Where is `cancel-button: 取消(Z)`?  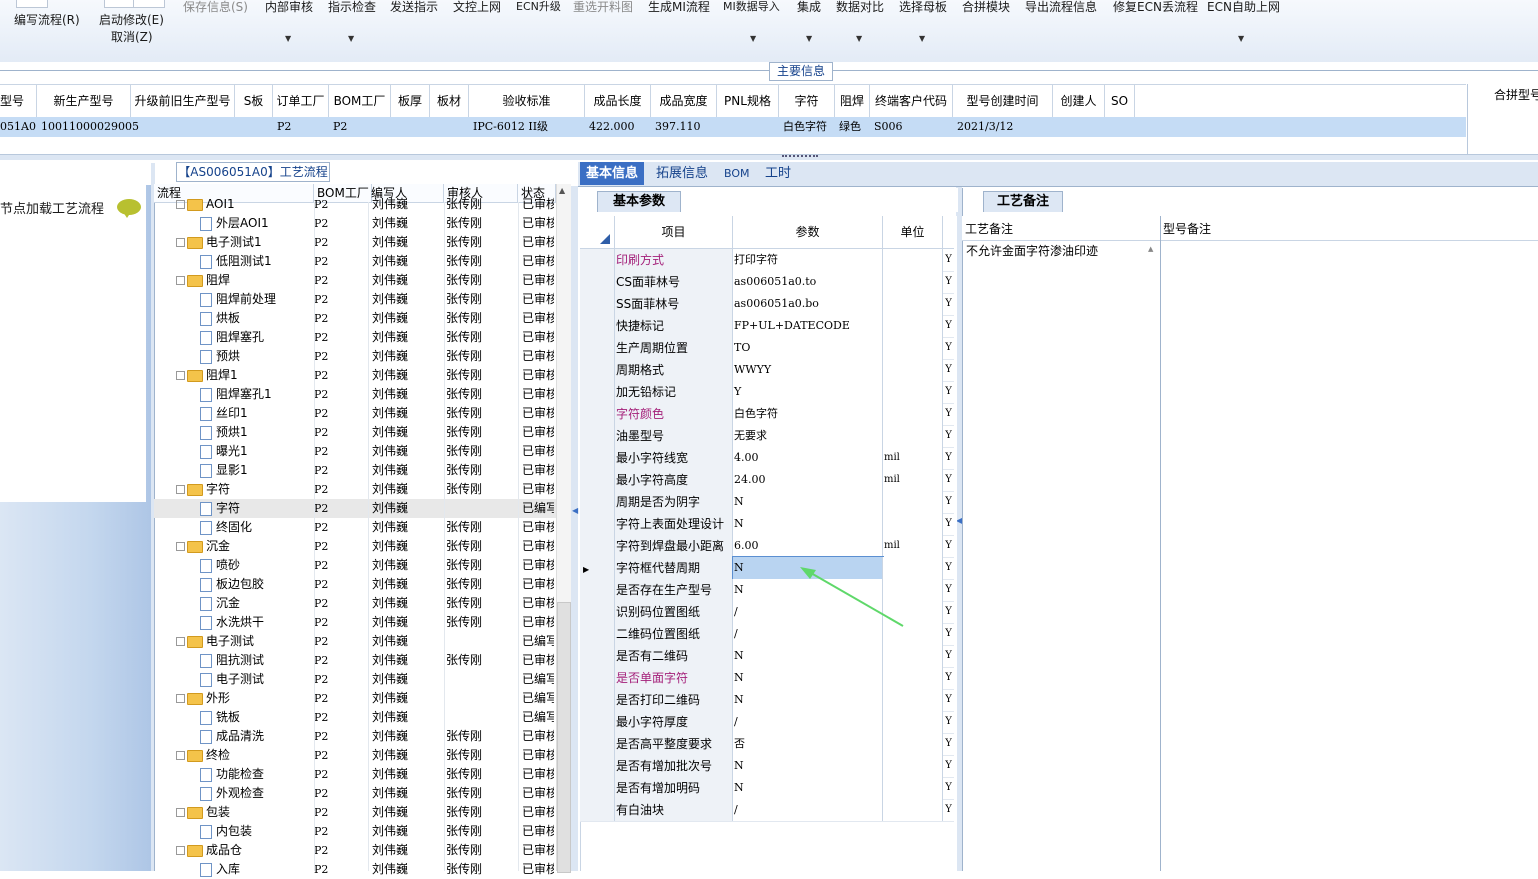 cancel-button: 取消(Z) is located at coordinates (132, 37).